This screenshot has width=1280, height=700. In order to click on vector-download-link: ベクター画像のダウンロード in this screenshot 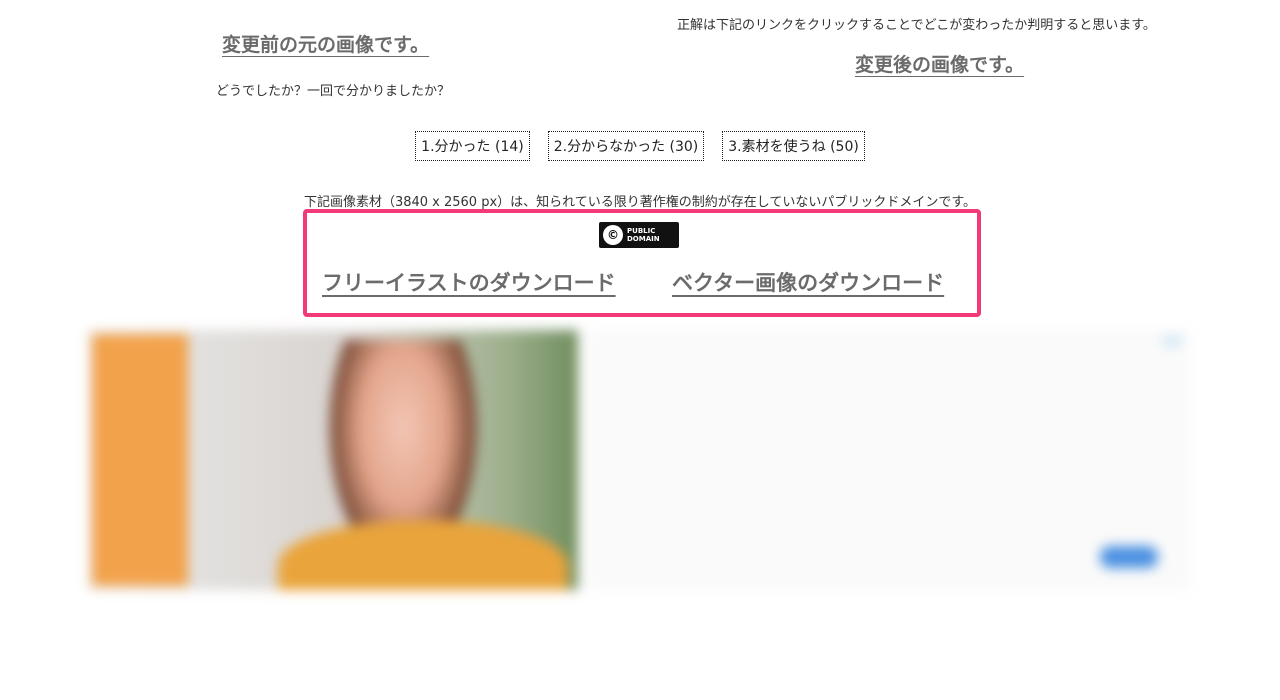, I will do `click(808, 282)`.